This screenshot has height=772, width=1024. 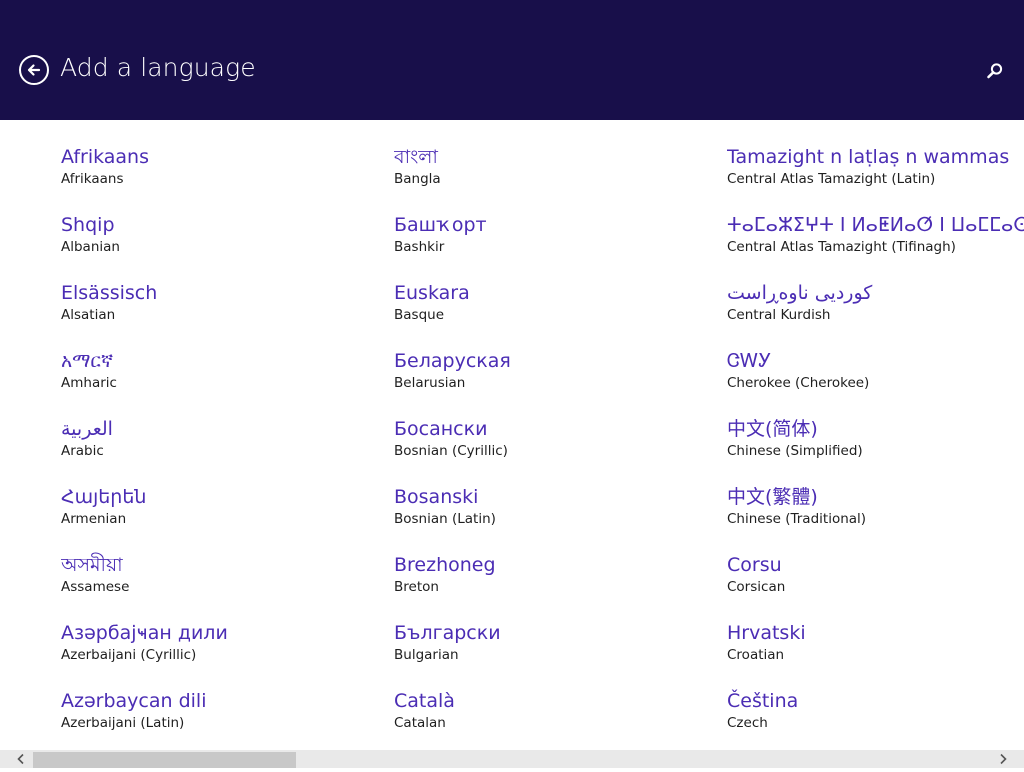 I want to click on language-item: Беларуская Belarusian, so click(x=544, y=382).